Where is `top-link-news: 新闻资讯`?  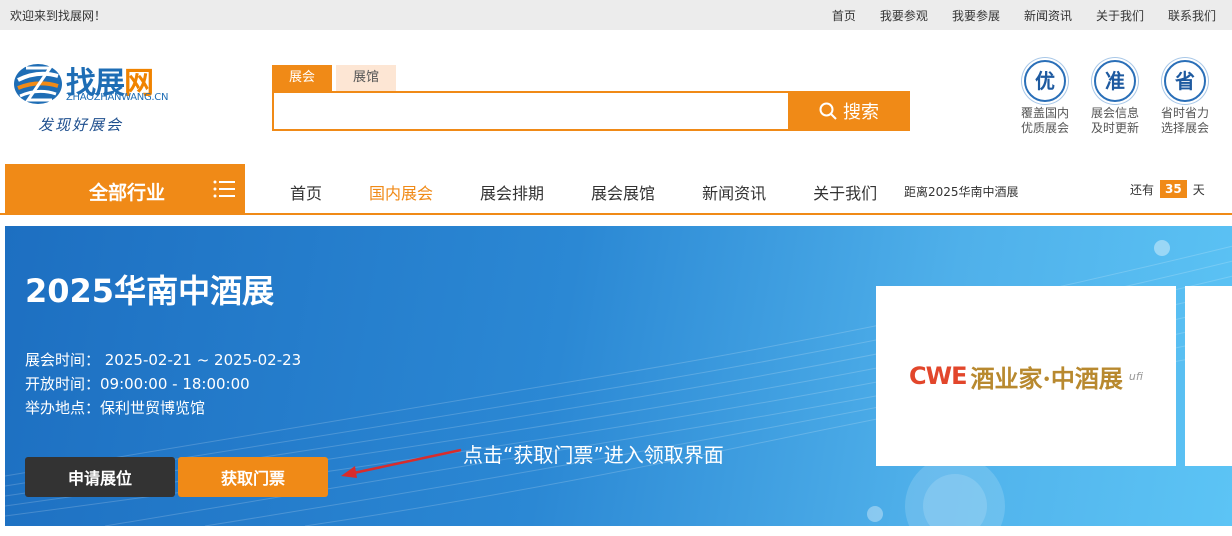 top-link-news: 新闻资讯 is located at coordinates (1048, 15).